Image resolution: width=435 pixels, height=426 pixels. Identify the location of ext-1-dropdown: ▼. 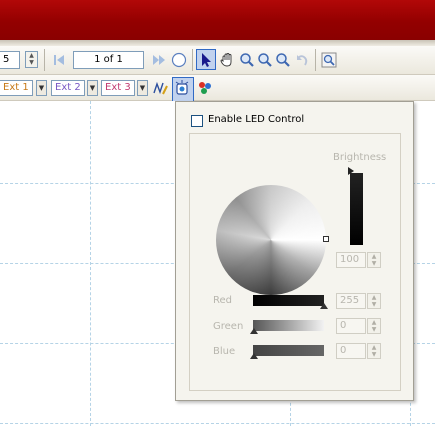
(41, 88).